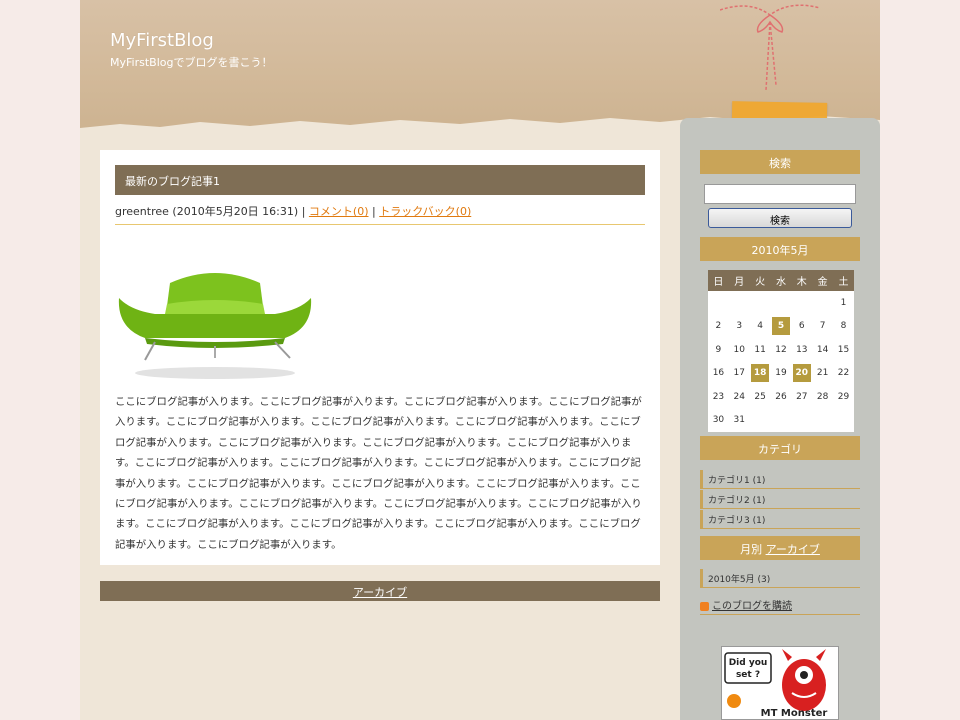 This screenshot has height=720, width=960. Describe the element at coordinates (142, 211) in the screenshot. I see `entry-author: greentree` at that location.